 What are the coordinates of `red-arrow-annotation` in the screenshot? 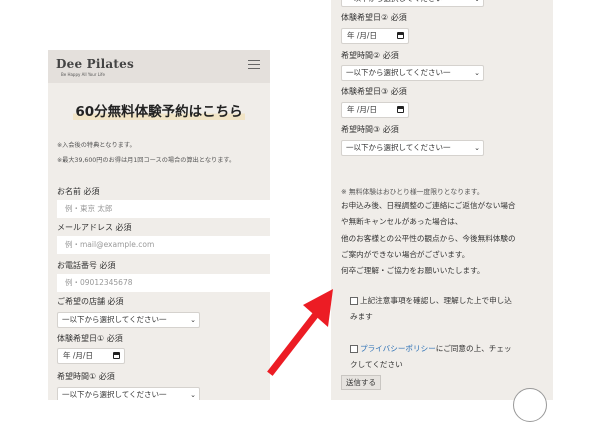 It's located at (300, 332).